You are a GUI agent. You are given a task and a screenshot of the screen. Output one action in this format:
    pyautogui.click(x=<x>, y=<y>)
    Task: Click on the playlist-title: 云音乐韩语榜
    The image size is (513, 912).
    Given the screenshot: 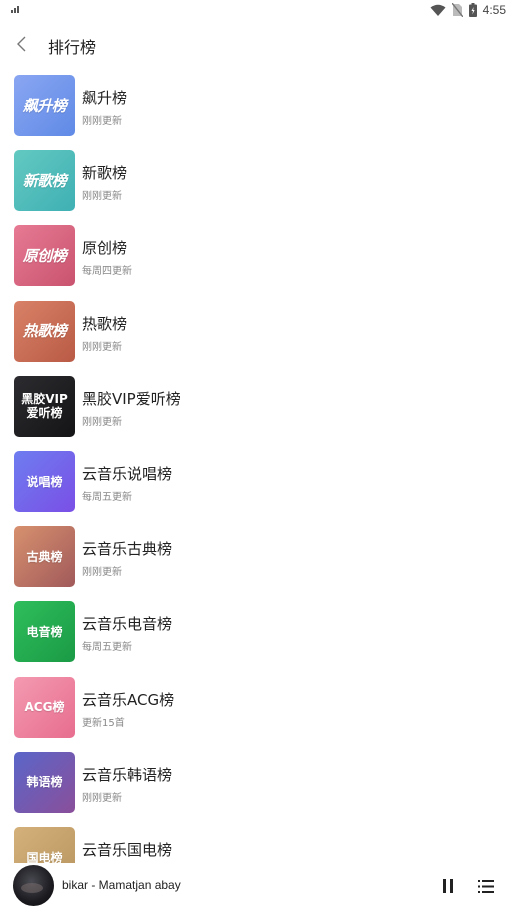 What is the action you would take?
    pyautogui.click(x=127, y=774)
    